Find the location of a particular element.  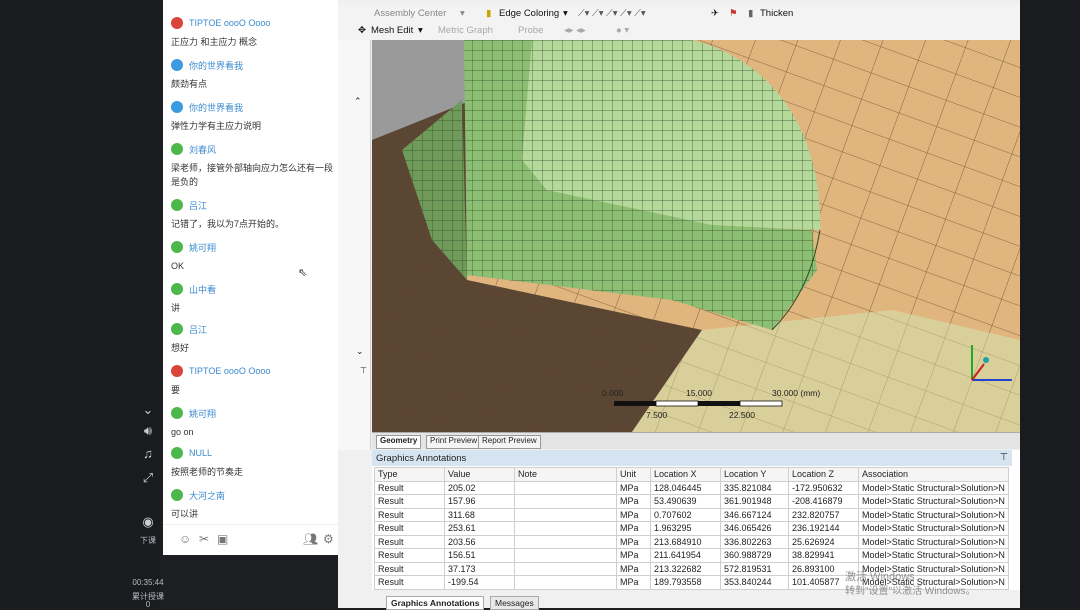

table-cell: 253.61 is located at coordinates (479, 528).